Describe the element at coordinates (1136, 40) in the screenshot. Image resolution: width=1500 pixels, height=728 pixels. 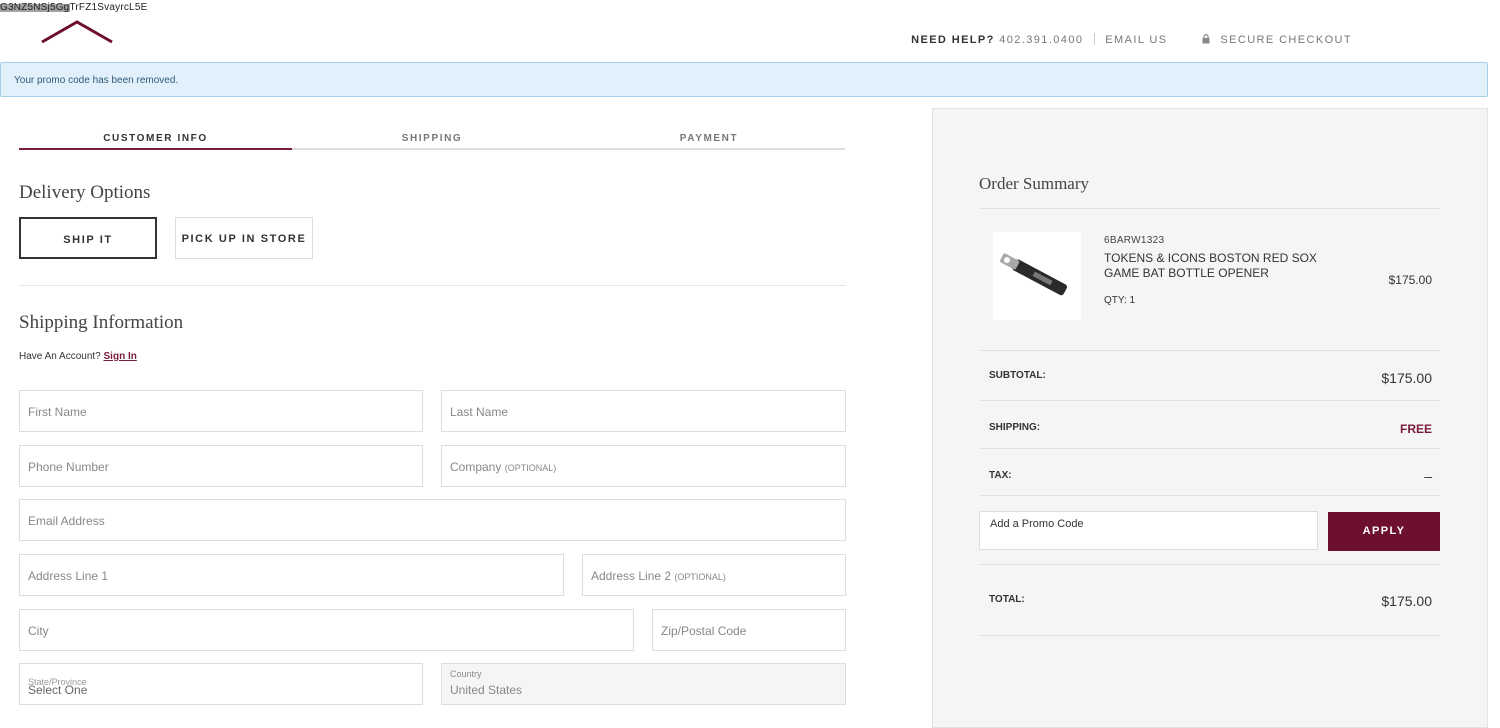
I see `email-us-link: EMAIL US` at that location.